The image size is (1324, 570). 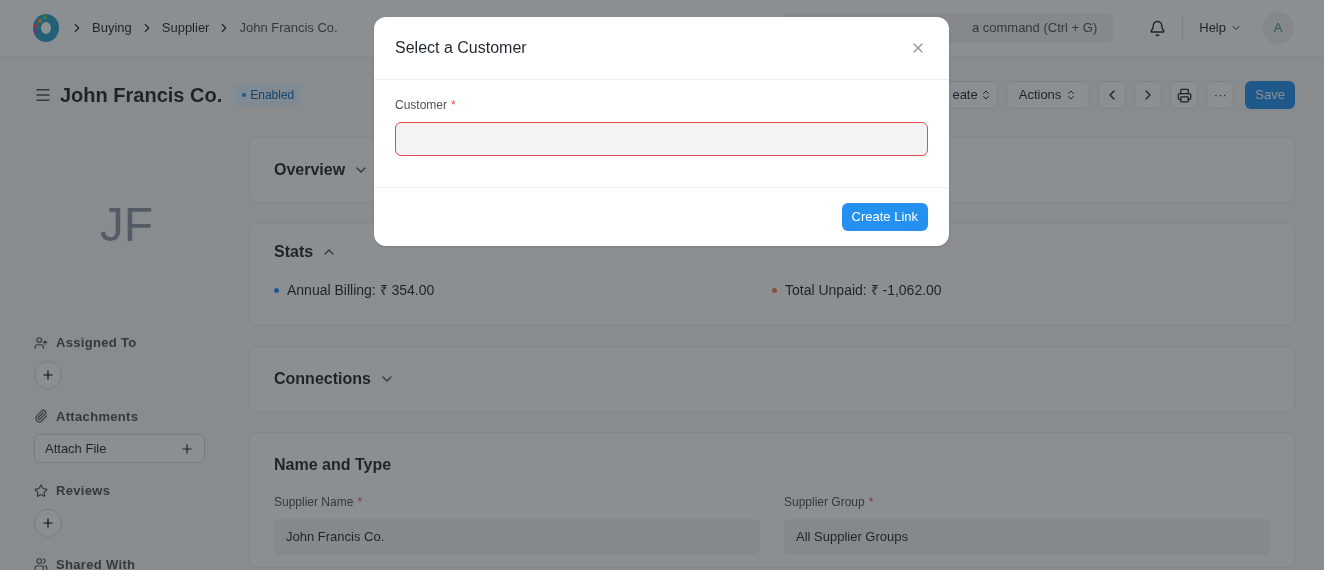 I want to click on bell-icon, so click(x=1158, y=28).